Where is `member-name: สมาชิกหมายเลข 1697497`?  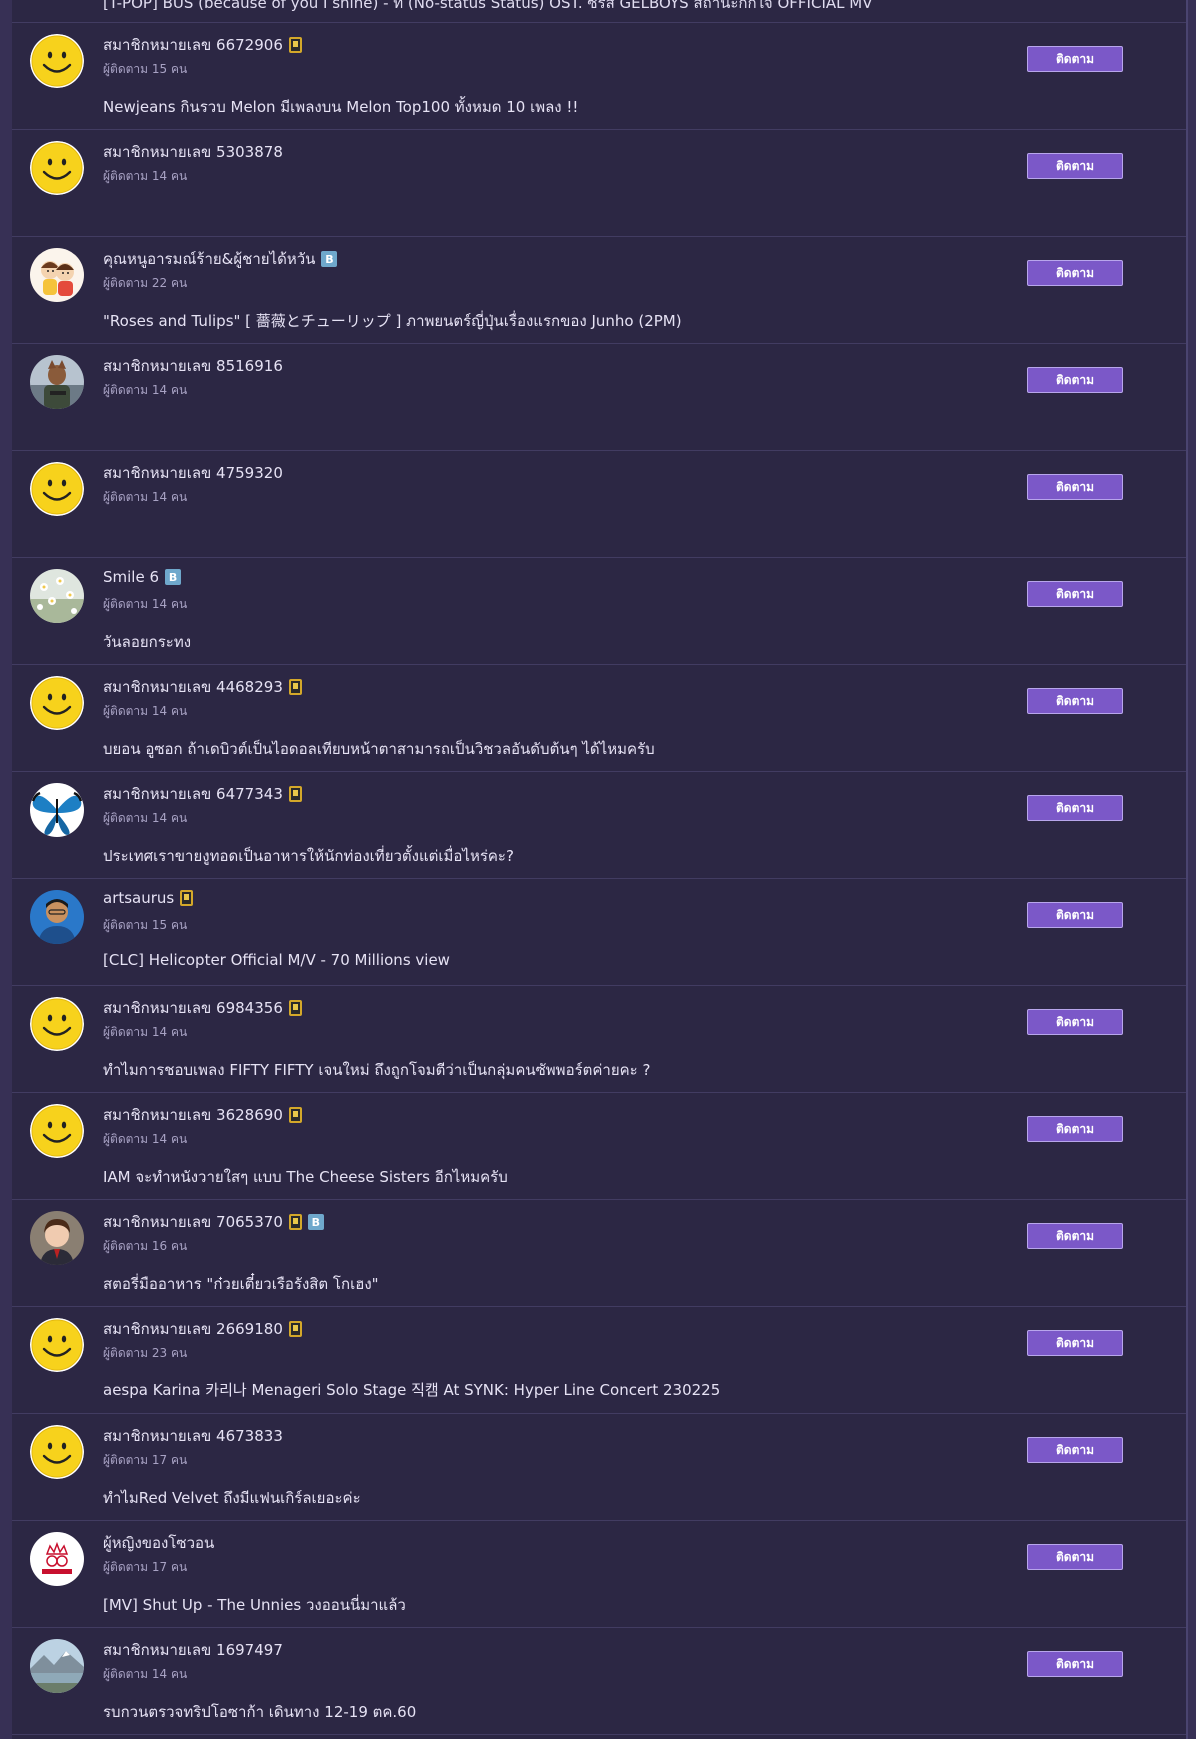 member-name: สมาชิกหมายเลข 1697497 is located at coordinates (193, 1650).